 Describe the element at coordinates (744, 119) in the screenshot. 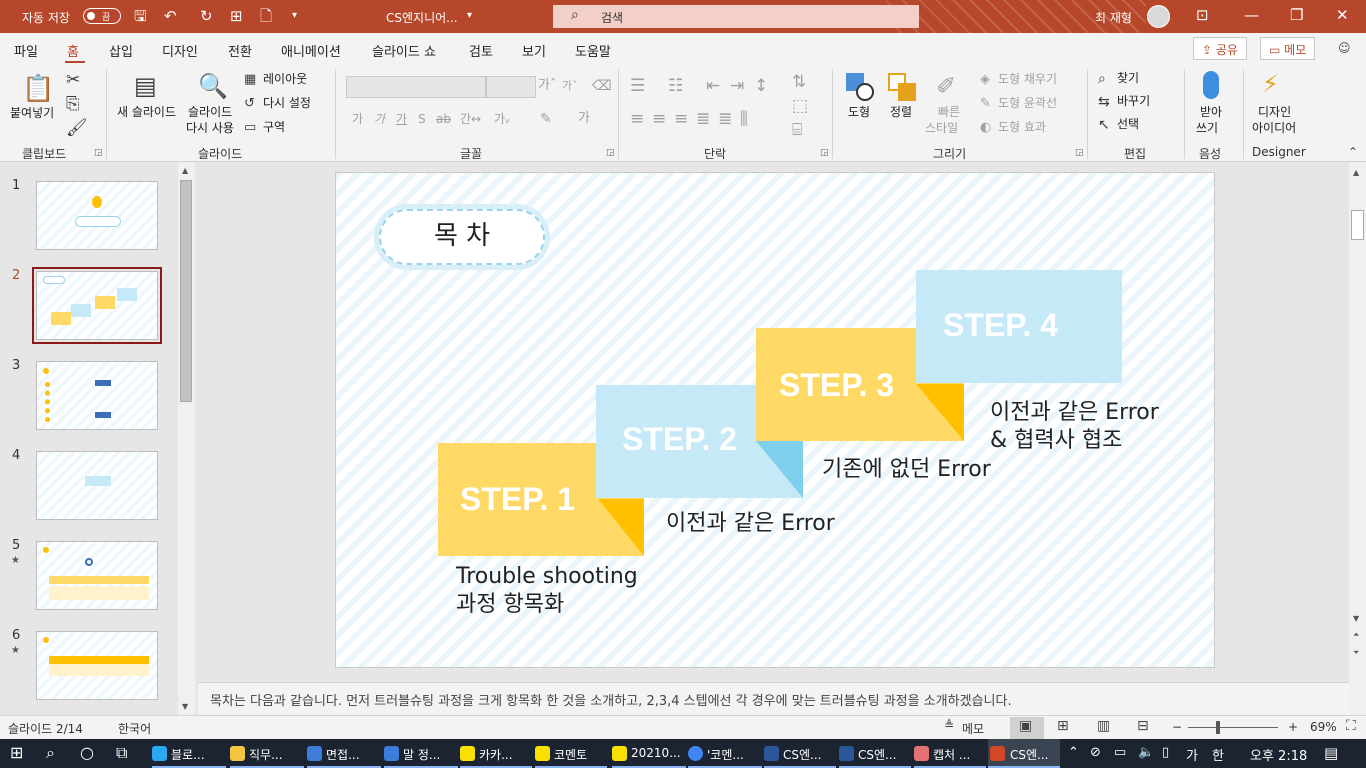

I see `columns-icon: ⫼` at that location.